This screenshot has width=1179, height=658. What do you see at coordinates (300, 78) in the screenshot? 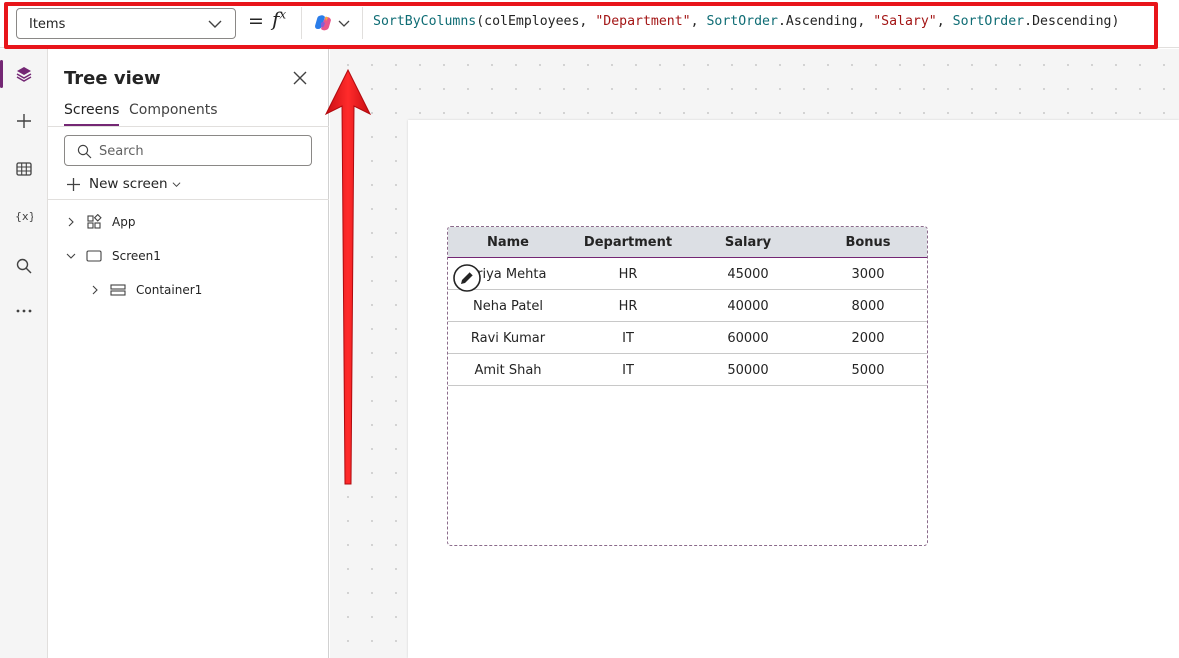
I see `close-icon` at bounding box center [300, 78].